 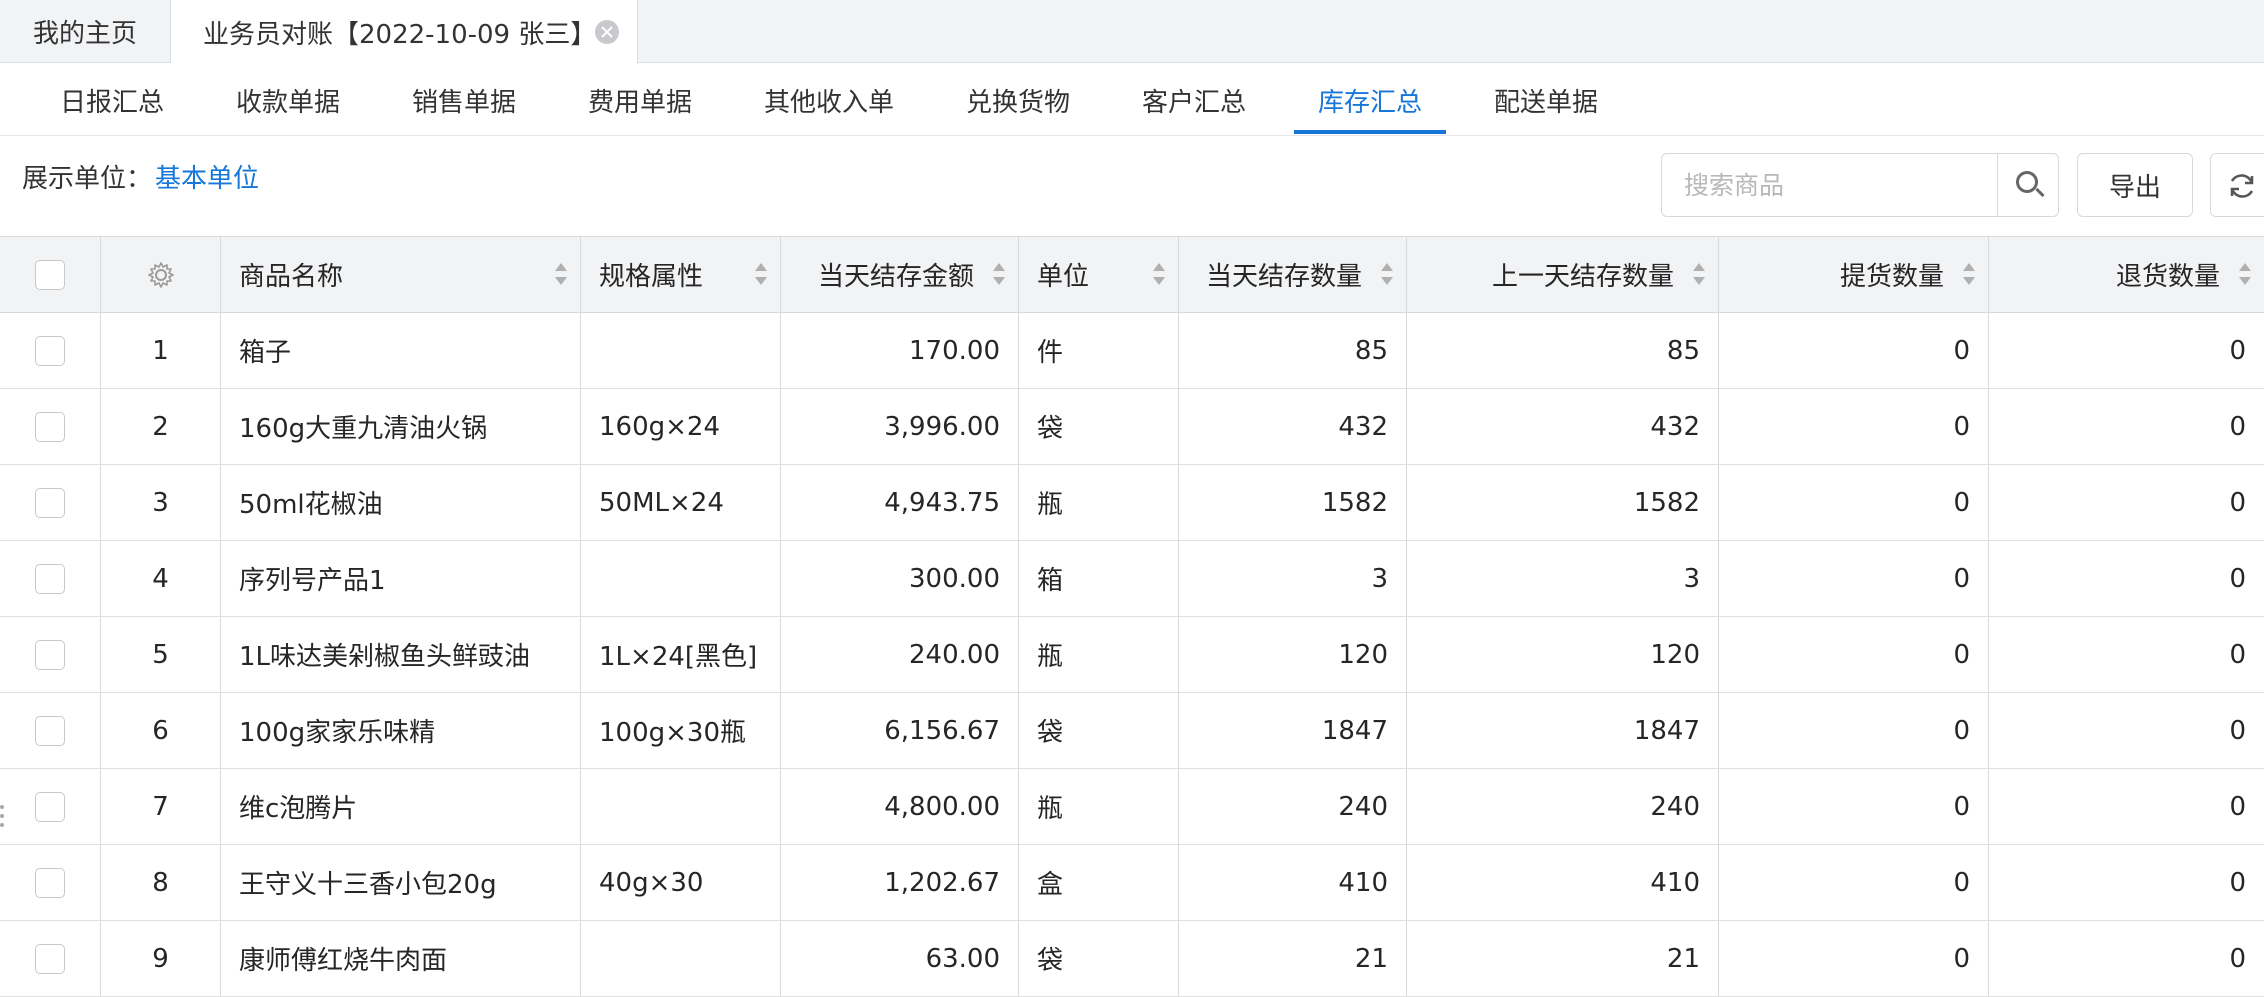 What do you see at coordinates (1829, 185) in the screenshot?
I see `search-input` at bounding box center [1829, 185].